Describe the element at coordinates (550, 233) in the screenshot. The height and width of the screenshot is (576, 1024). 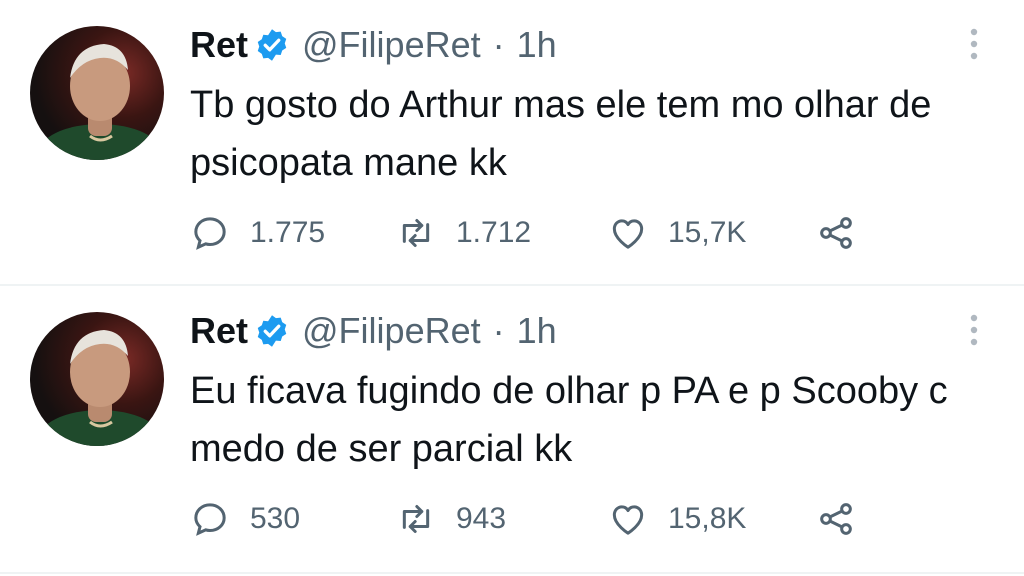
I see `tweet-actions: 1.775 1.712 15,7K` at that location.